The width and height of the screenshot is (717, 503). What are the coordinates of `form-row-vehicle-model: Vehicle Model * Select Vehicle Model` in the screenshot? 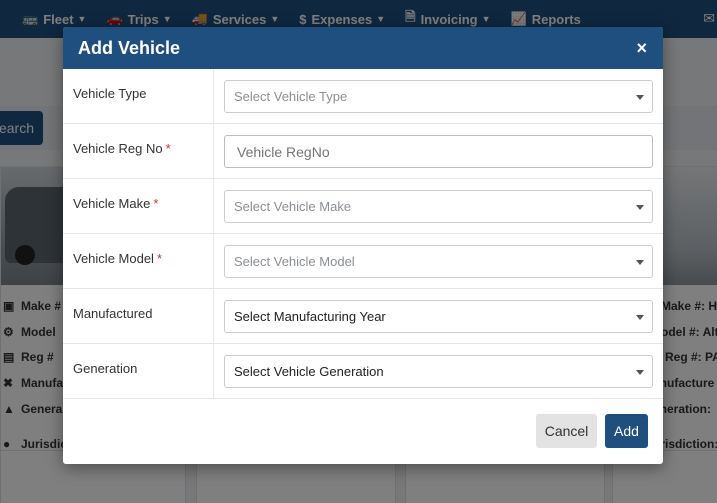 It's located at (363, 261).